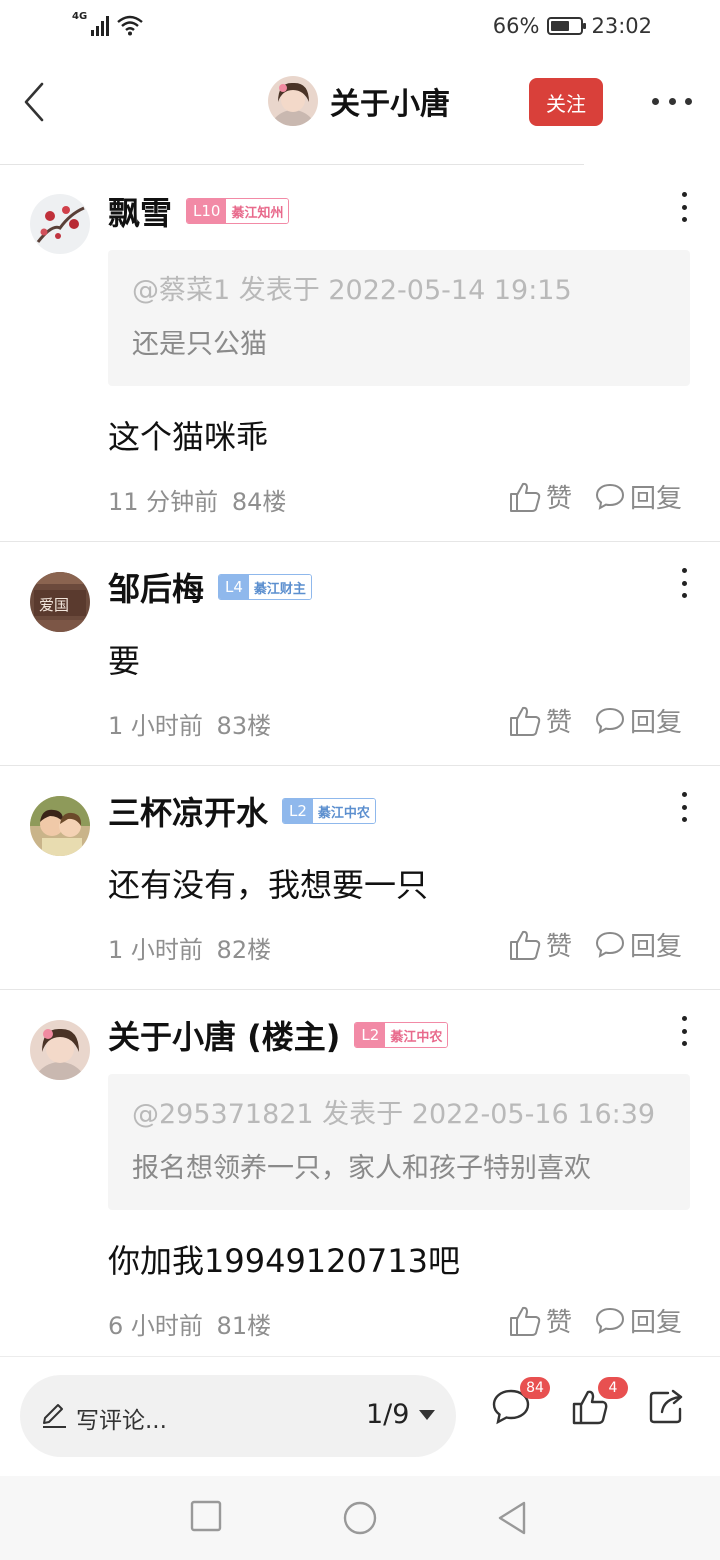 The height and width of the screenshot is (1560, 720). I want to click on back-button, so click(34, 102).